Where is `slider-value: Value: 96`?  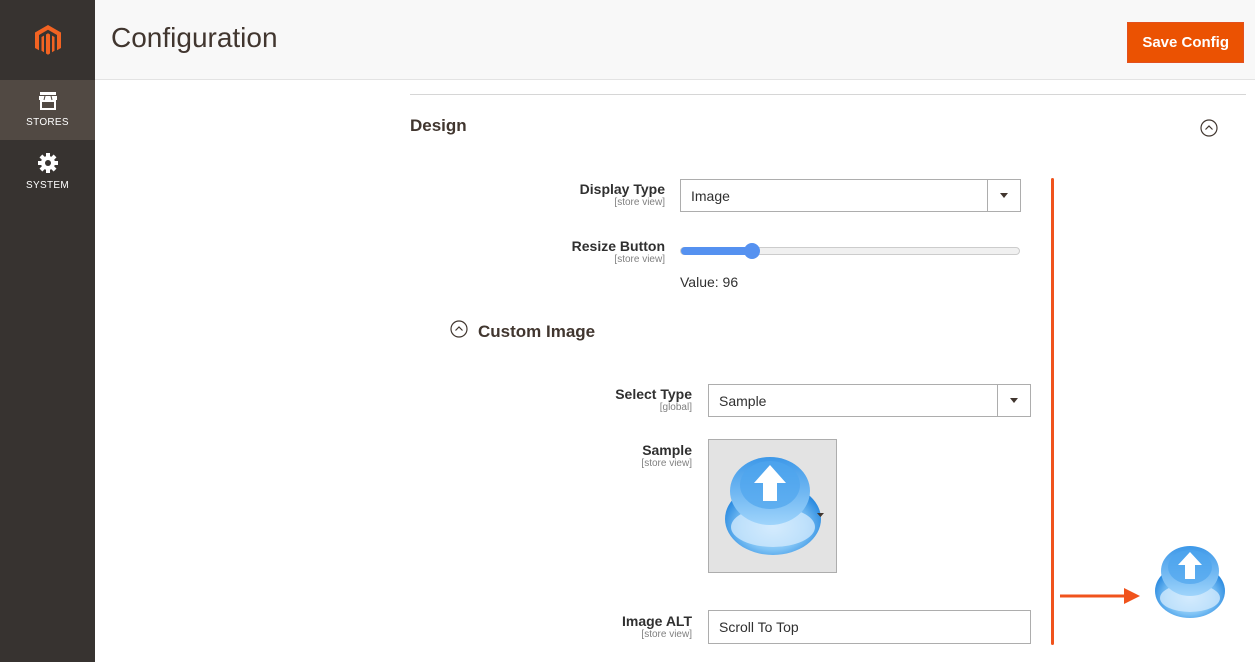
slider-value: Value: 96 is located at coordinates (709, 282).